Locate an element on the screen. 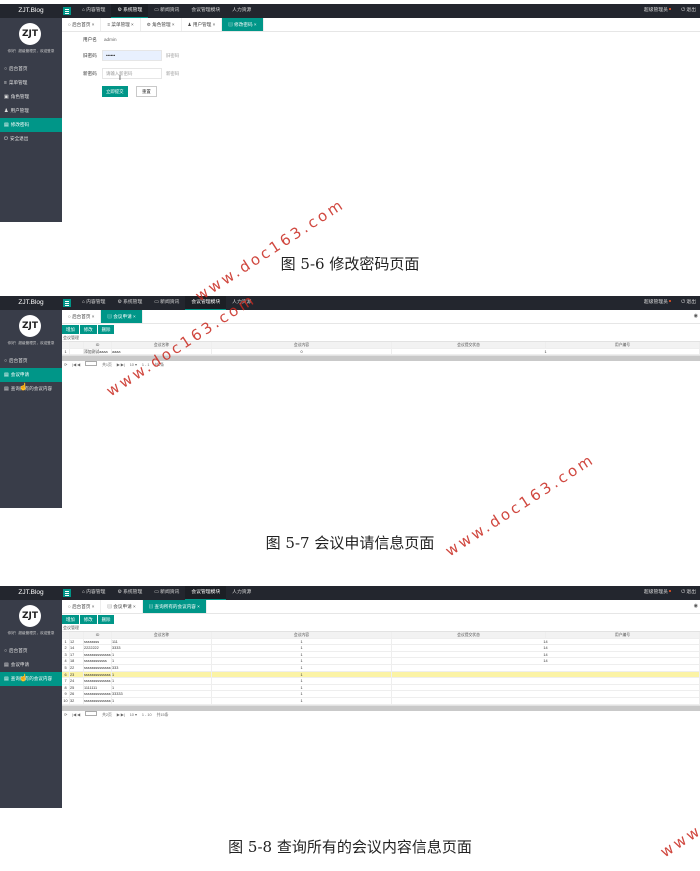 Image resolution: width=700 pixels, height=871 pixels. table-row: 7 24 ssssssssssssss 1 1 is located at coordinates (381, 681).